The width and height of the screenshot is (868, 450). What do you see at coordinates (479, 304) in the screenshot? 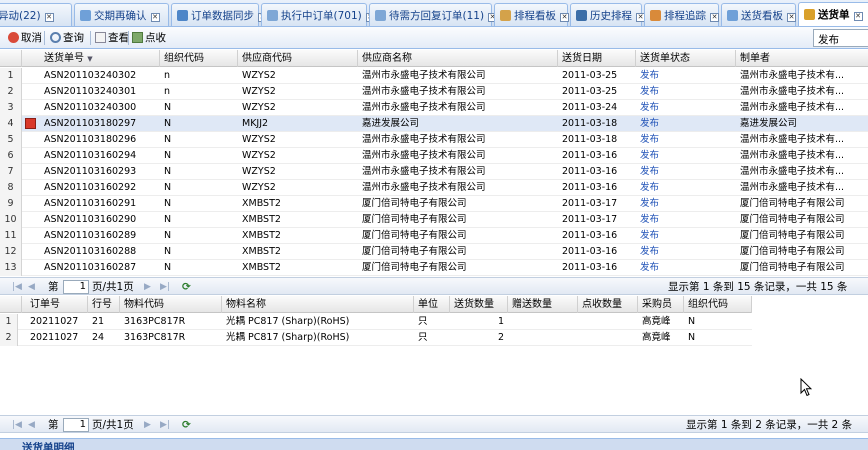
I see `column-header: 送货数量` at bounding box center [479, 304].